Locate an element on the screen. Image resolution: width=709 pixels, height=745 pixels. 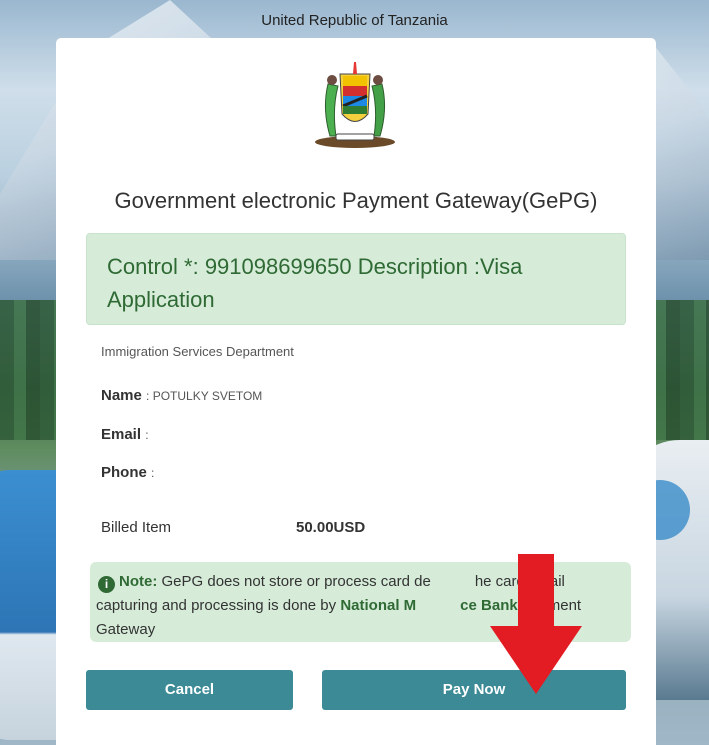
country-title: United Republic of Tanzania is located at coordinates (354, 20).